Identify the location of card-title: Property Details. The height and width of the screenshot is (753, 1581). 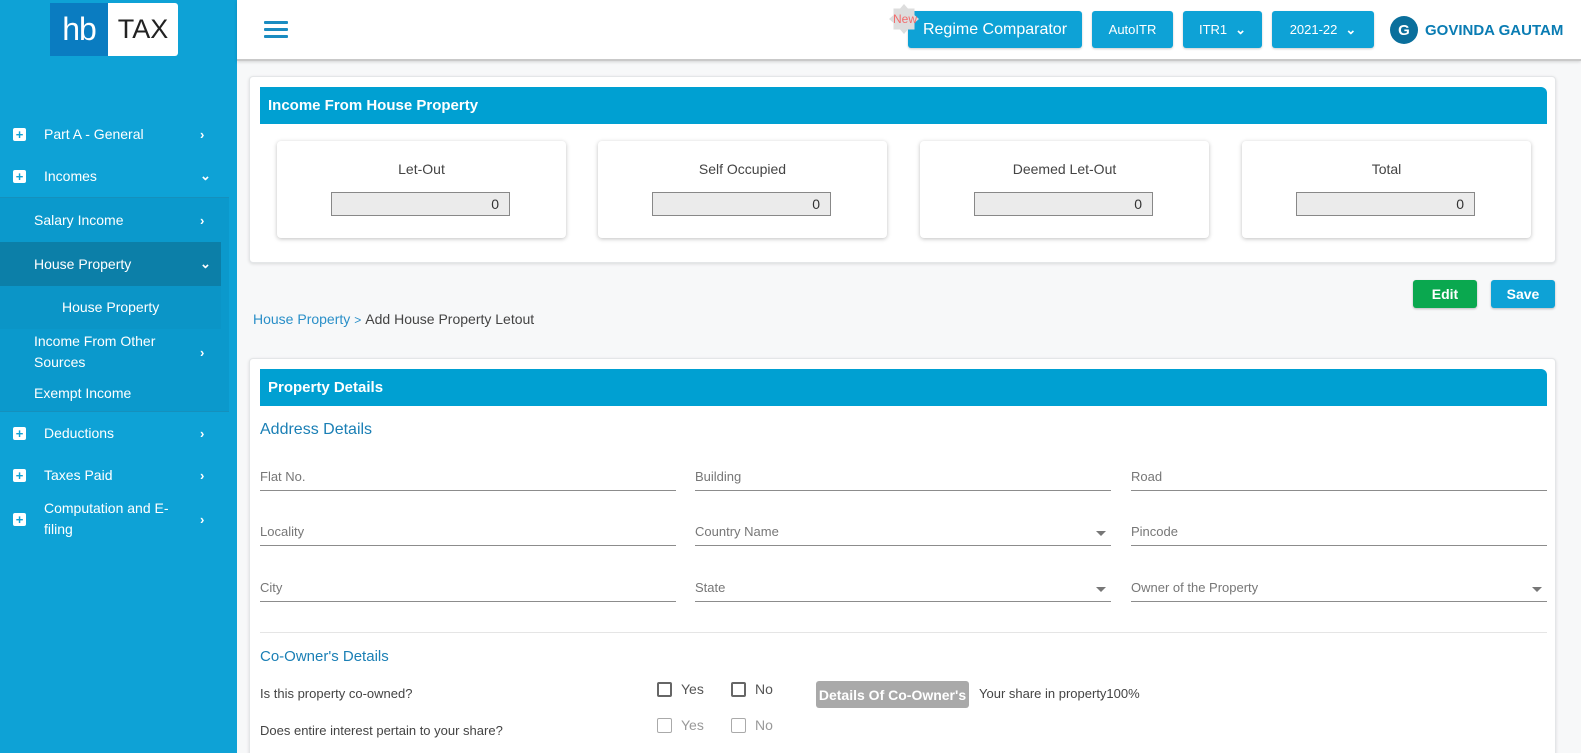
(903, 387).